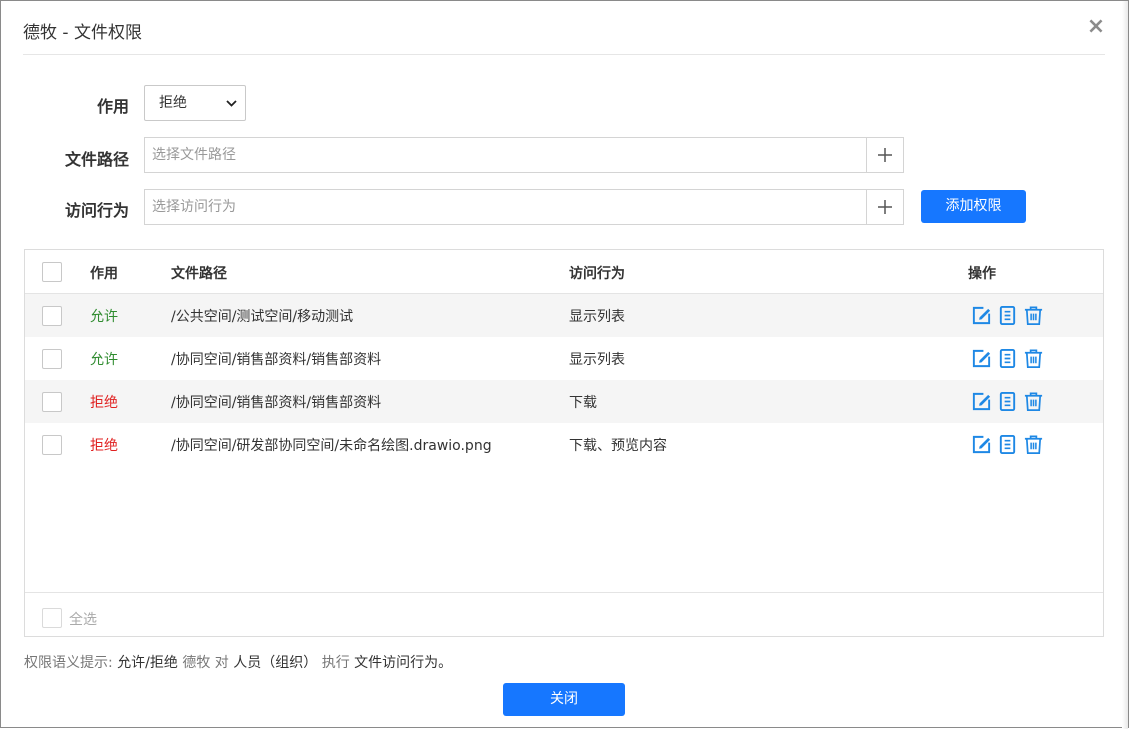  What do you see at coordinates (1096, 27) in the screenshot?
I see `close-icon: ×` at bounding box center [1096, 27].